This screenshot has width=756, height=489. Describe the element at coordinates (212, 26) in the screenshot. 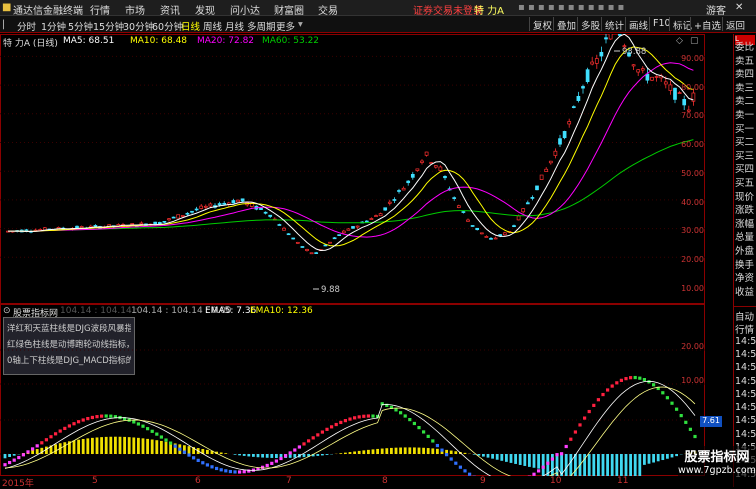

I see `period-tab-weekly: 周线` at that location.